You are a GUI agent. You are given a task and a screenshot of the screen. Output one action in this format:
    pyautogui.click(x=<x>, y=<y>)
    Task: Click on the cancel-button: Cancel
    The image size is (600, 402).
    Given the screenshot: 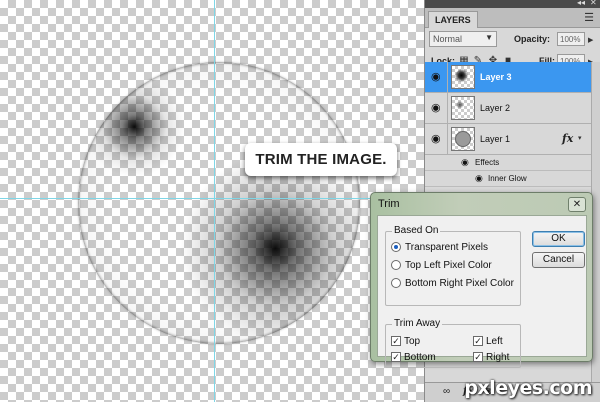 What is the action you would take?
    pyautogui.click(x=558, y=260)
    